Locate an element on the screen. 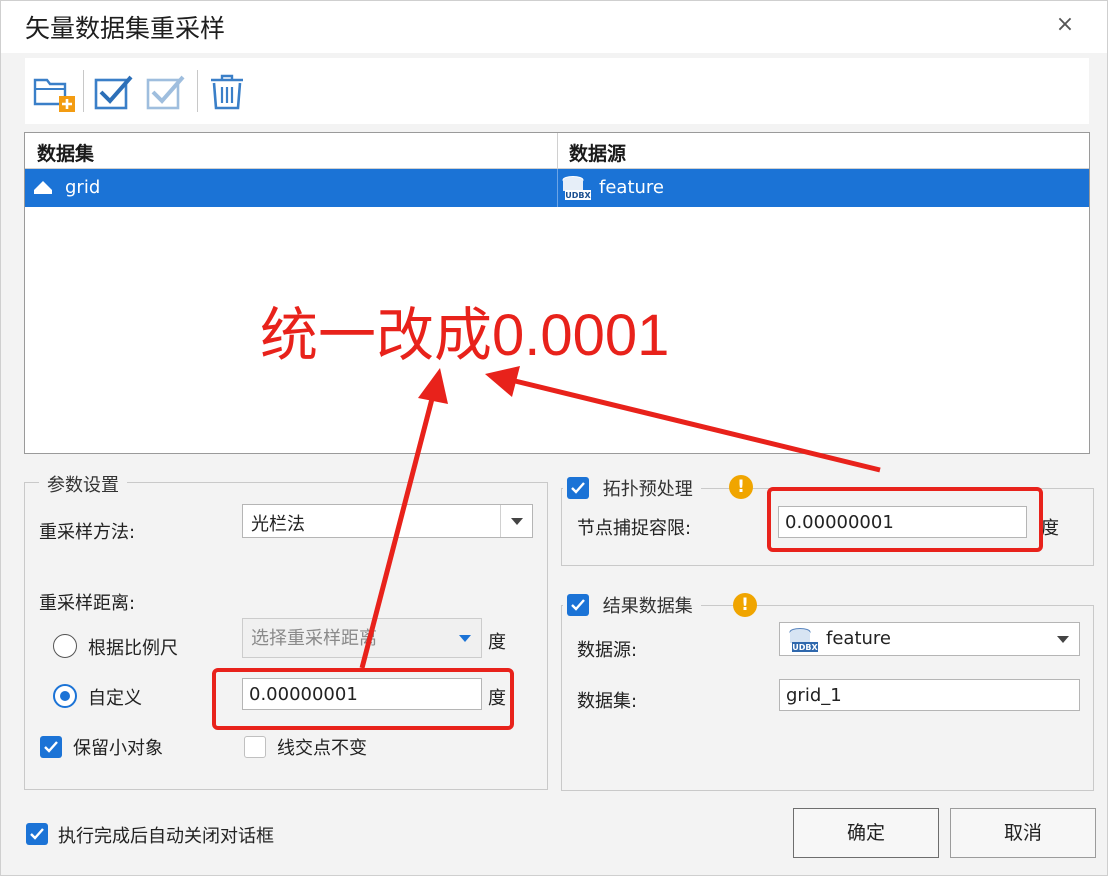 Image resolution: width=1108 pixels, height=876 pixels. select-all-button is located at coordinates (114, 92).